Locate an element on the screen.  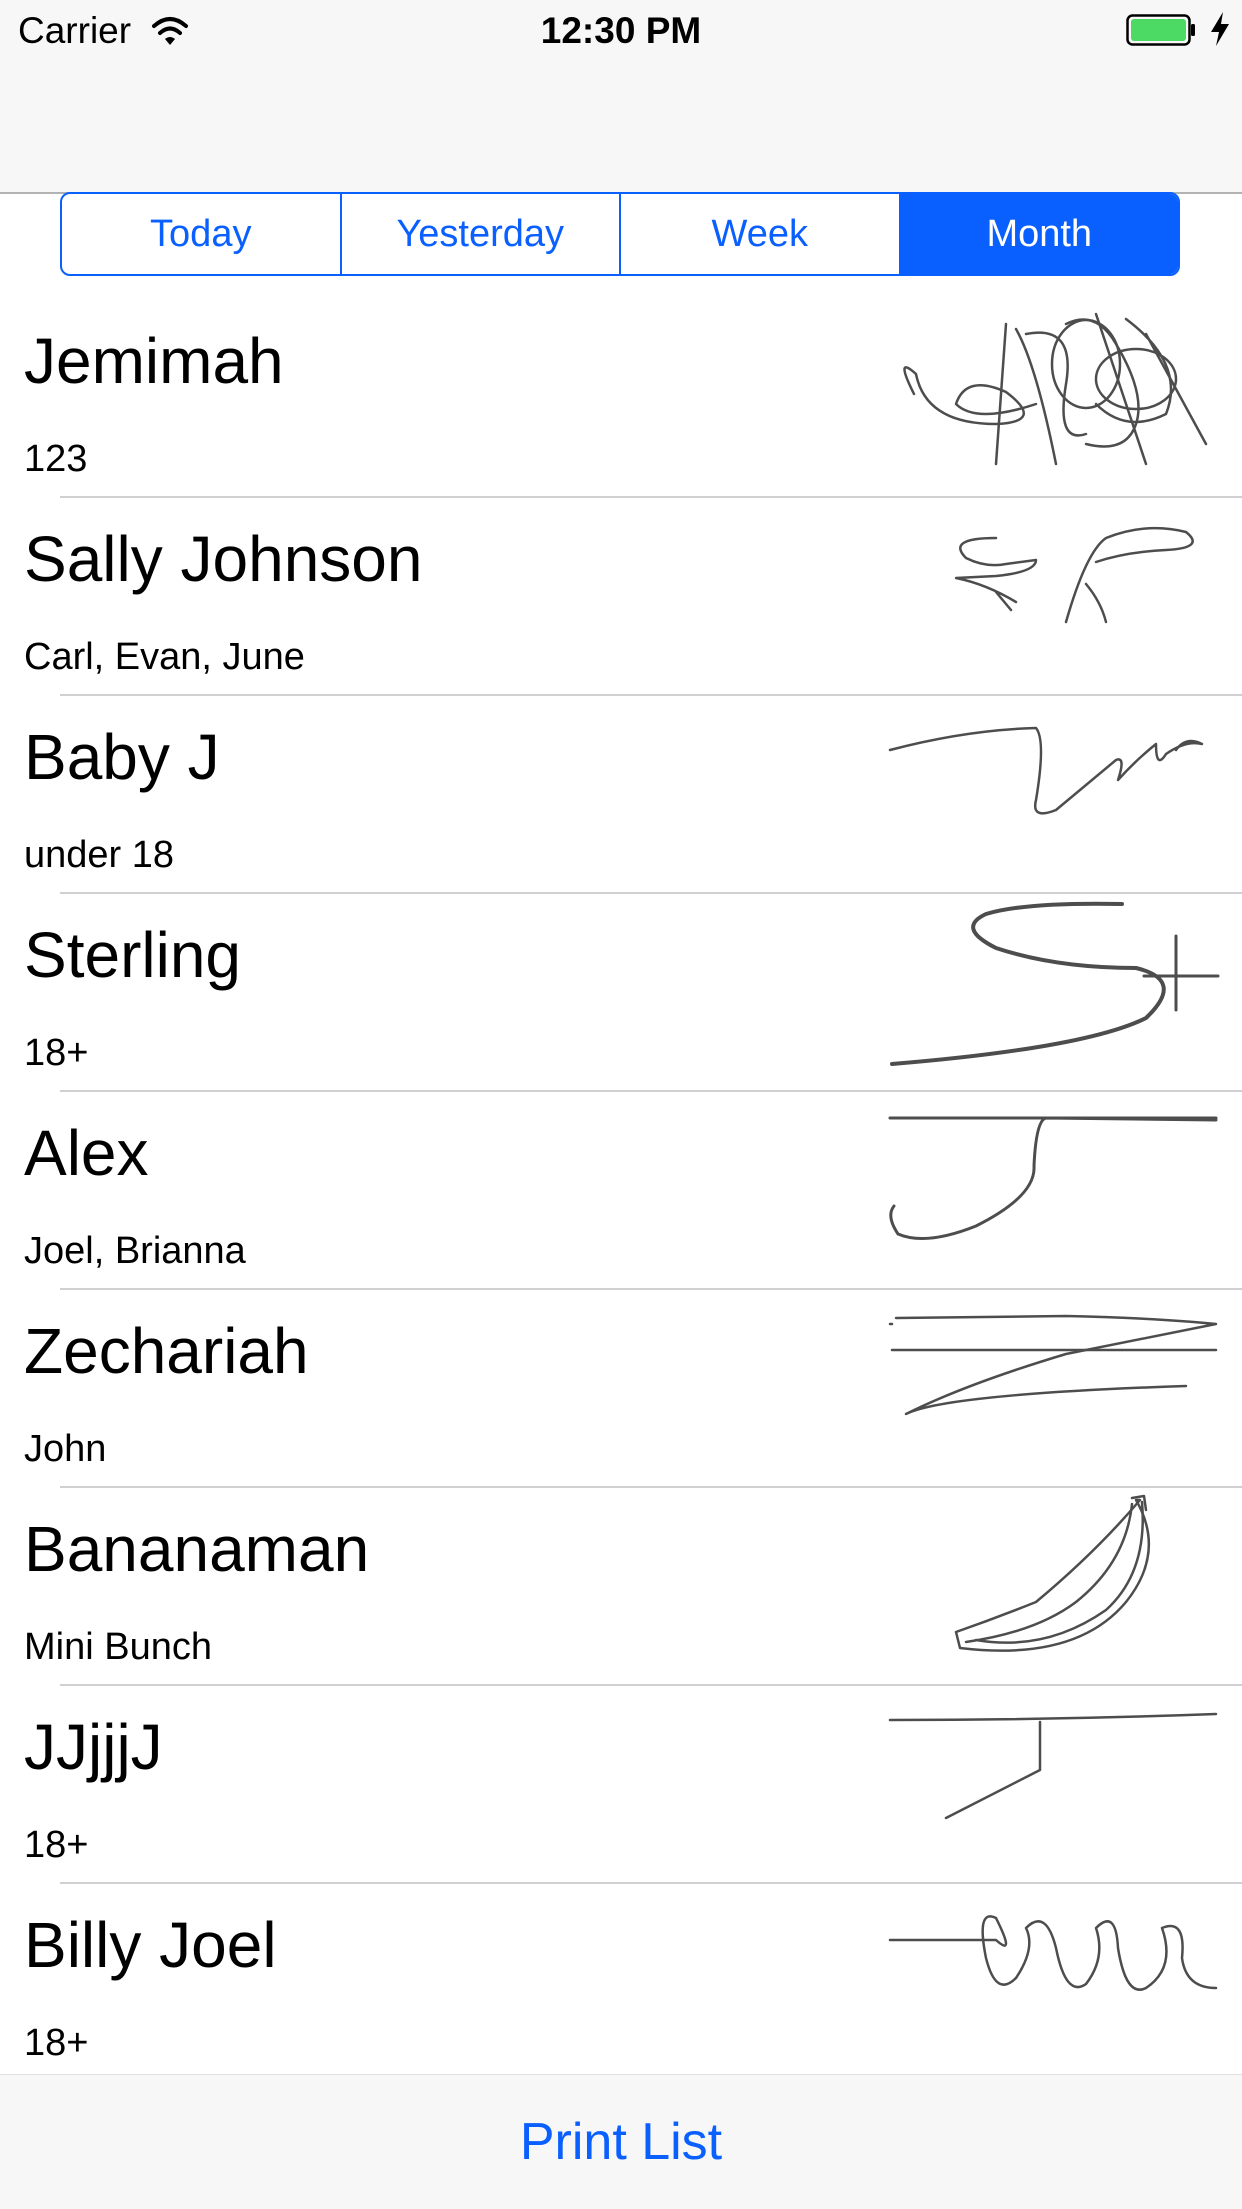
row-detail: Mini Bunch is located at coordinates (118, 1647).